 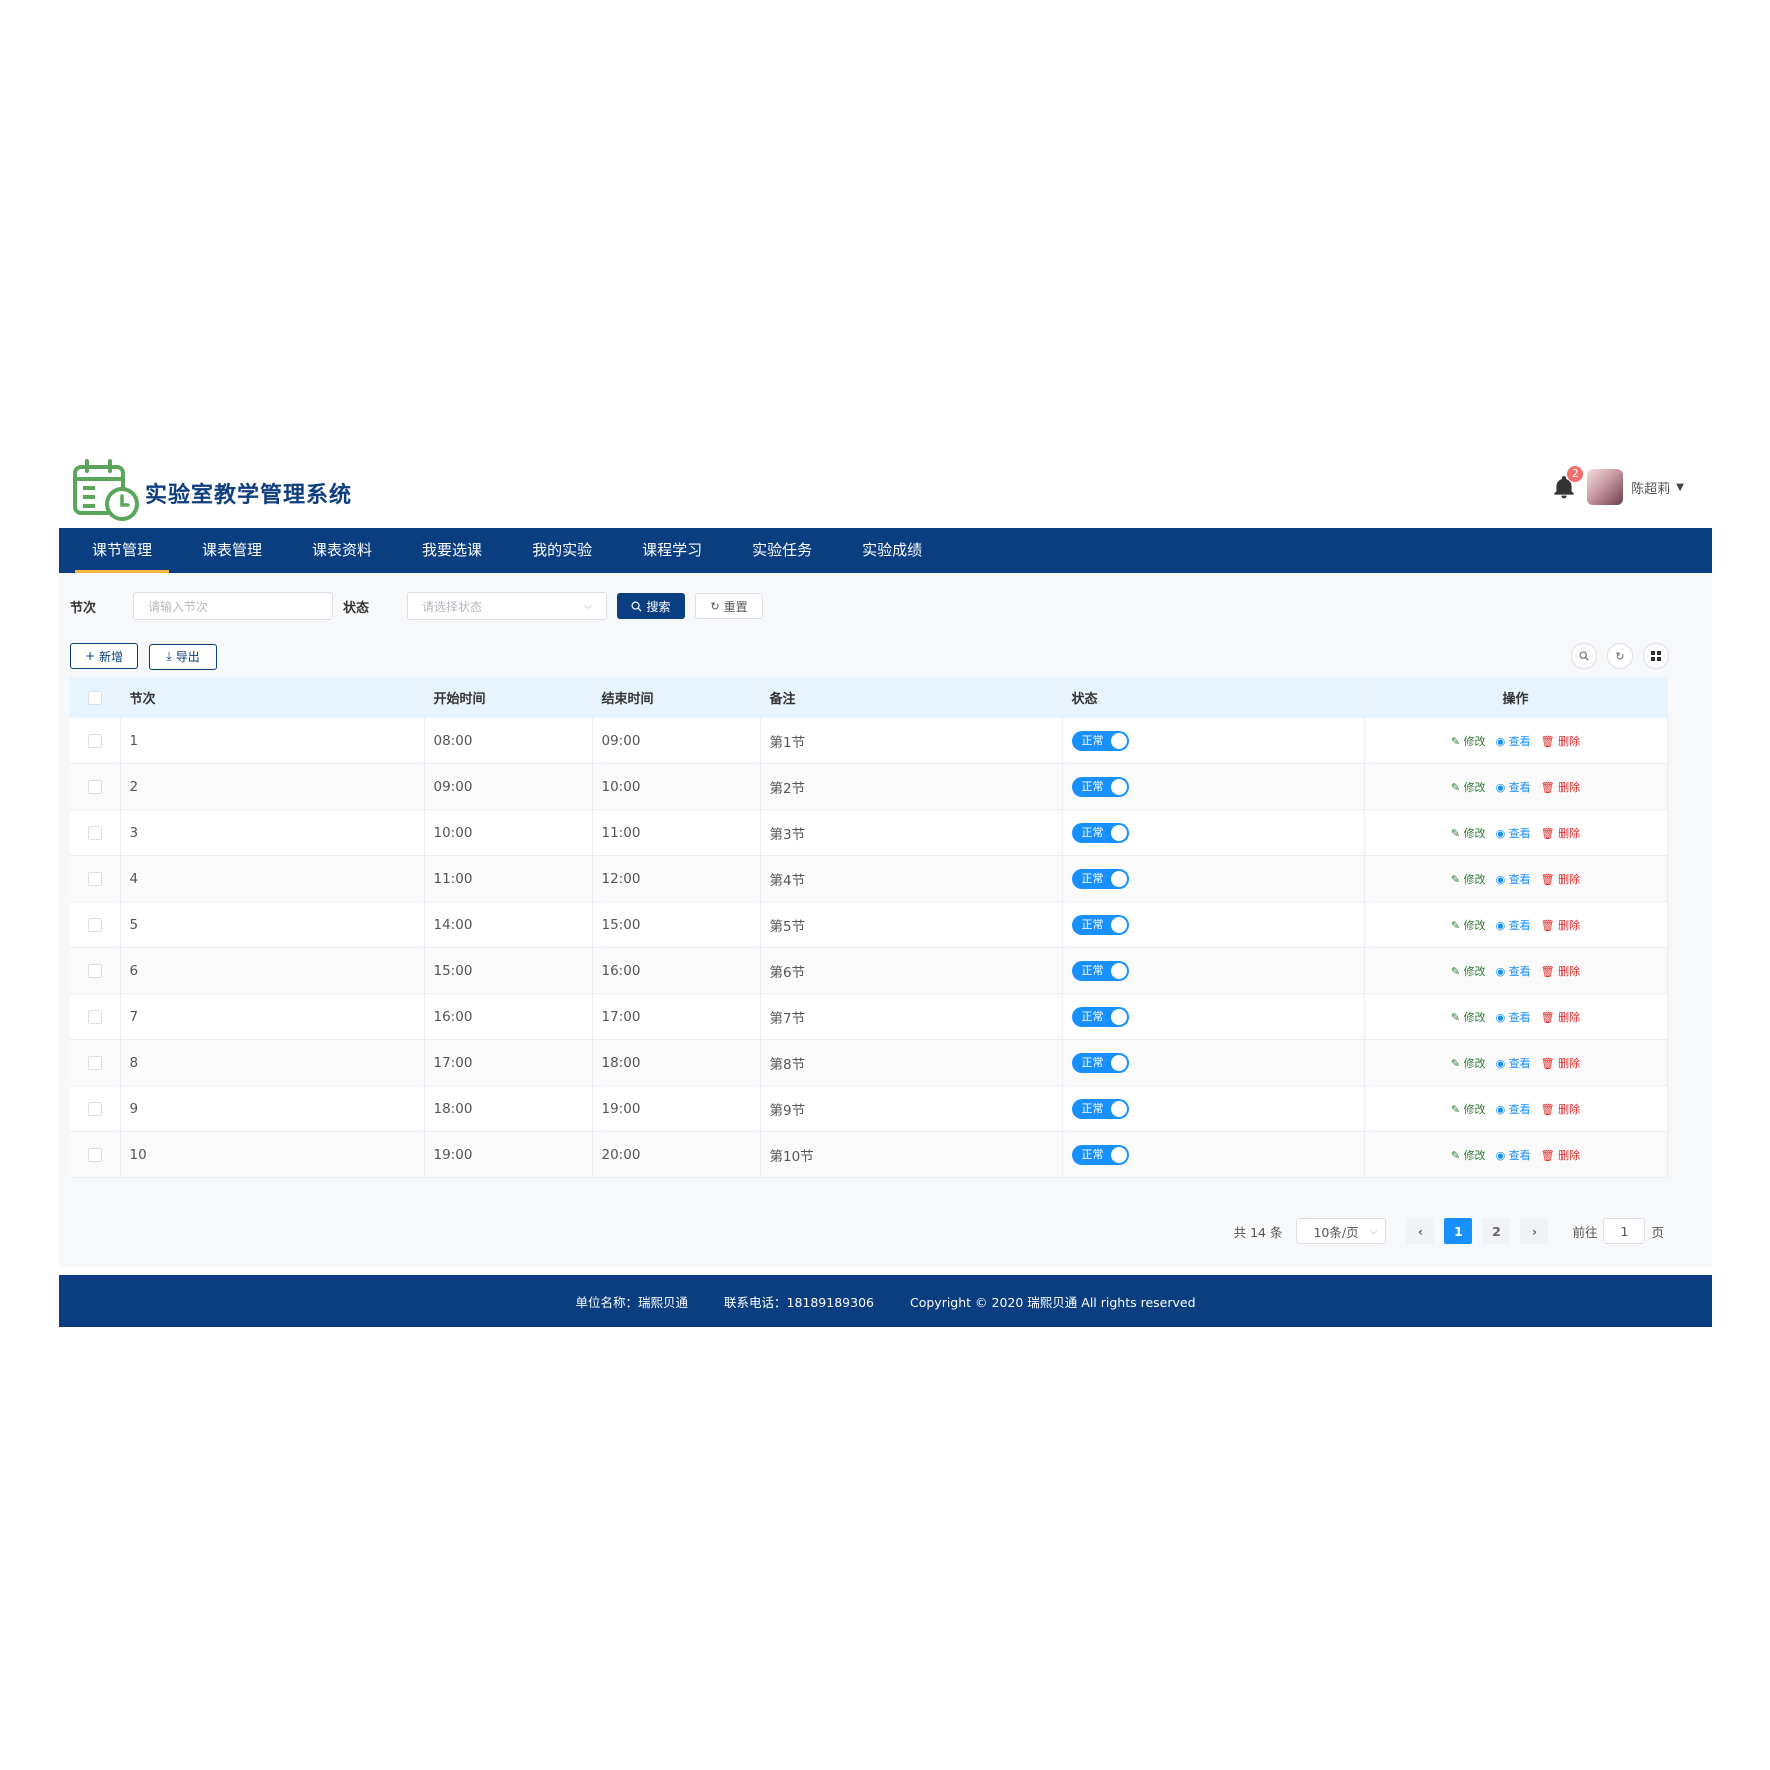 I want to click on section-cell: 8, so click(x=272, y=1062).